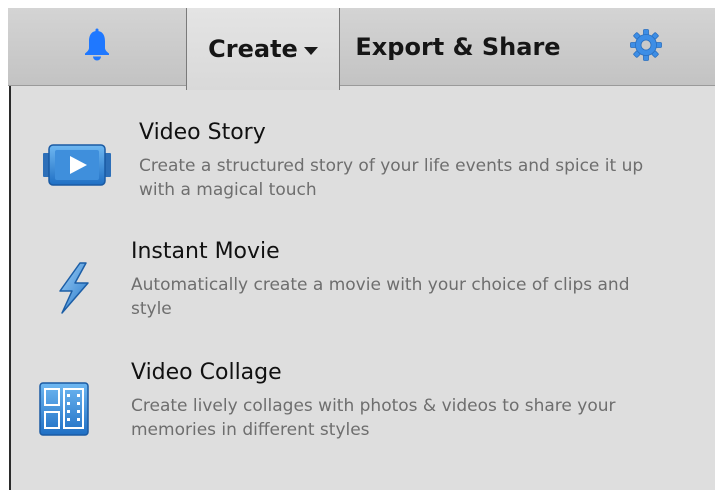 Image resolution: width=715 pixels, height=490 pixels. I want to click on menu-item-title: Video Story, so click(202, 132).